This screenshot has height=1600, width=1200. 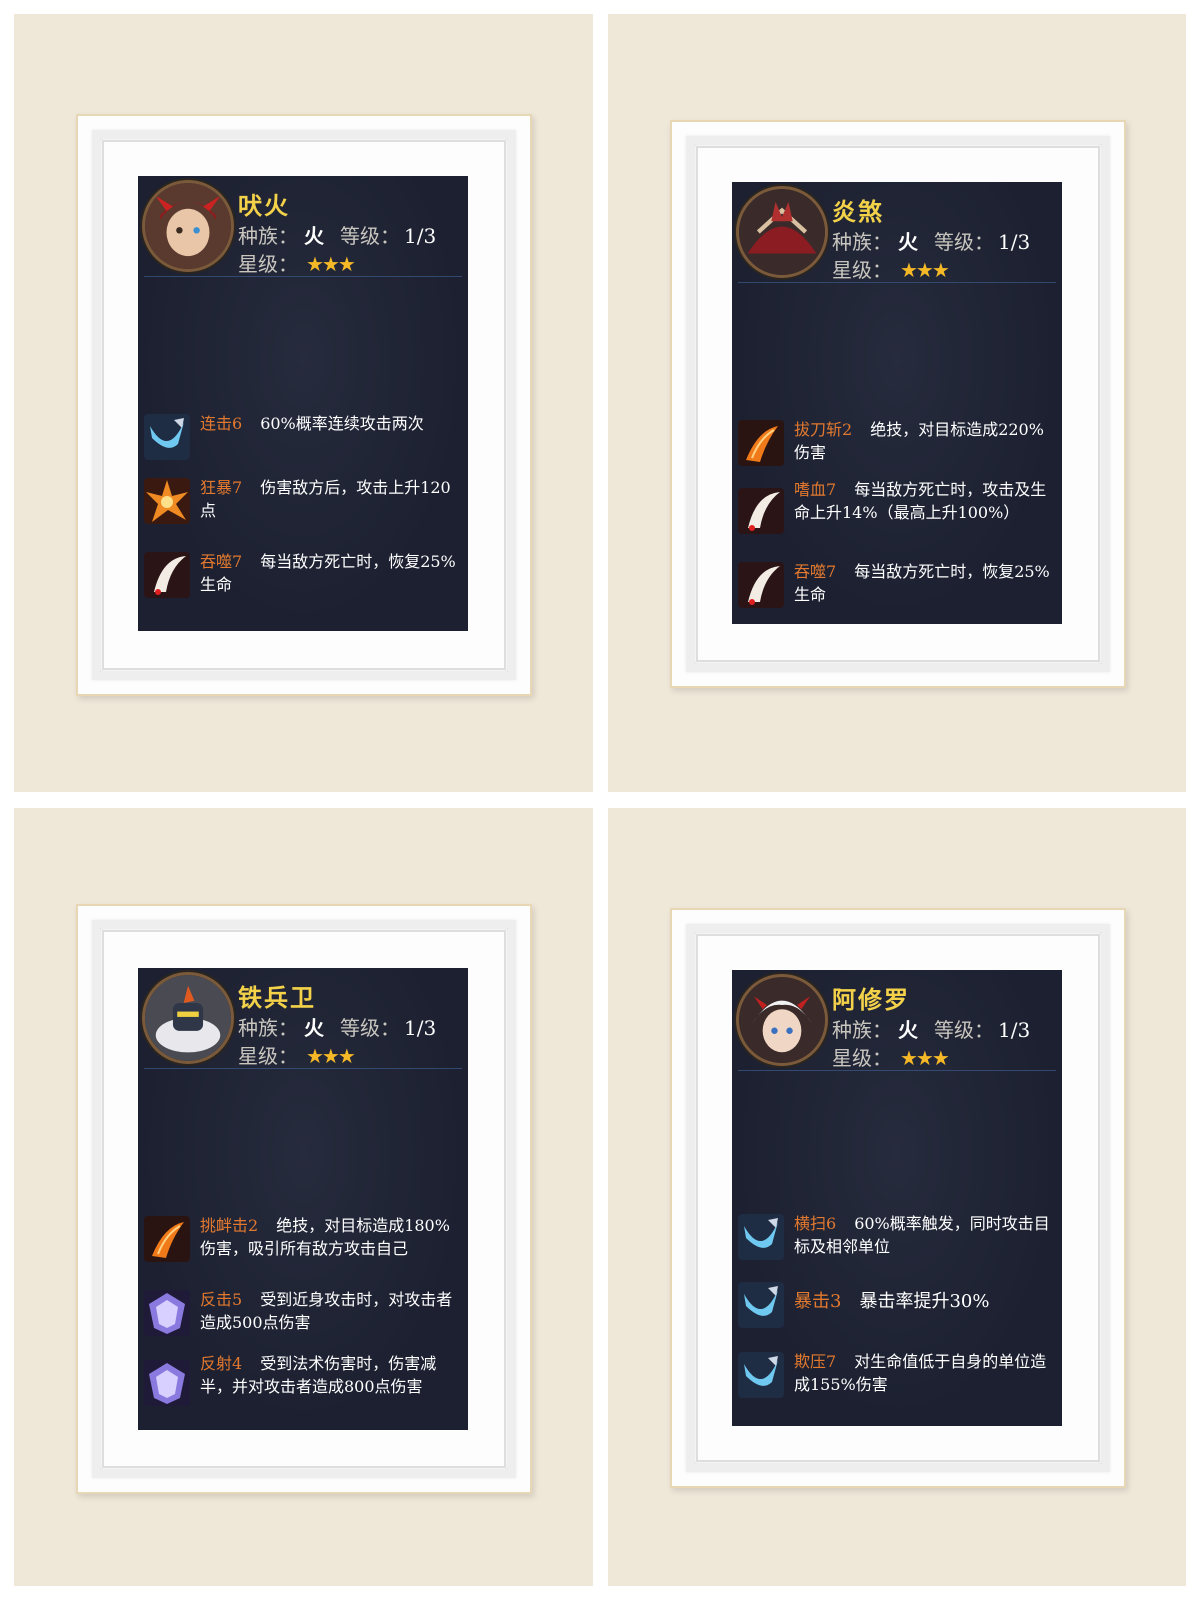 What do you see at coordinates (815, 1223) in the screenshot?
I see `skill-name: 横扫6` at bounding box center [815, 1223].